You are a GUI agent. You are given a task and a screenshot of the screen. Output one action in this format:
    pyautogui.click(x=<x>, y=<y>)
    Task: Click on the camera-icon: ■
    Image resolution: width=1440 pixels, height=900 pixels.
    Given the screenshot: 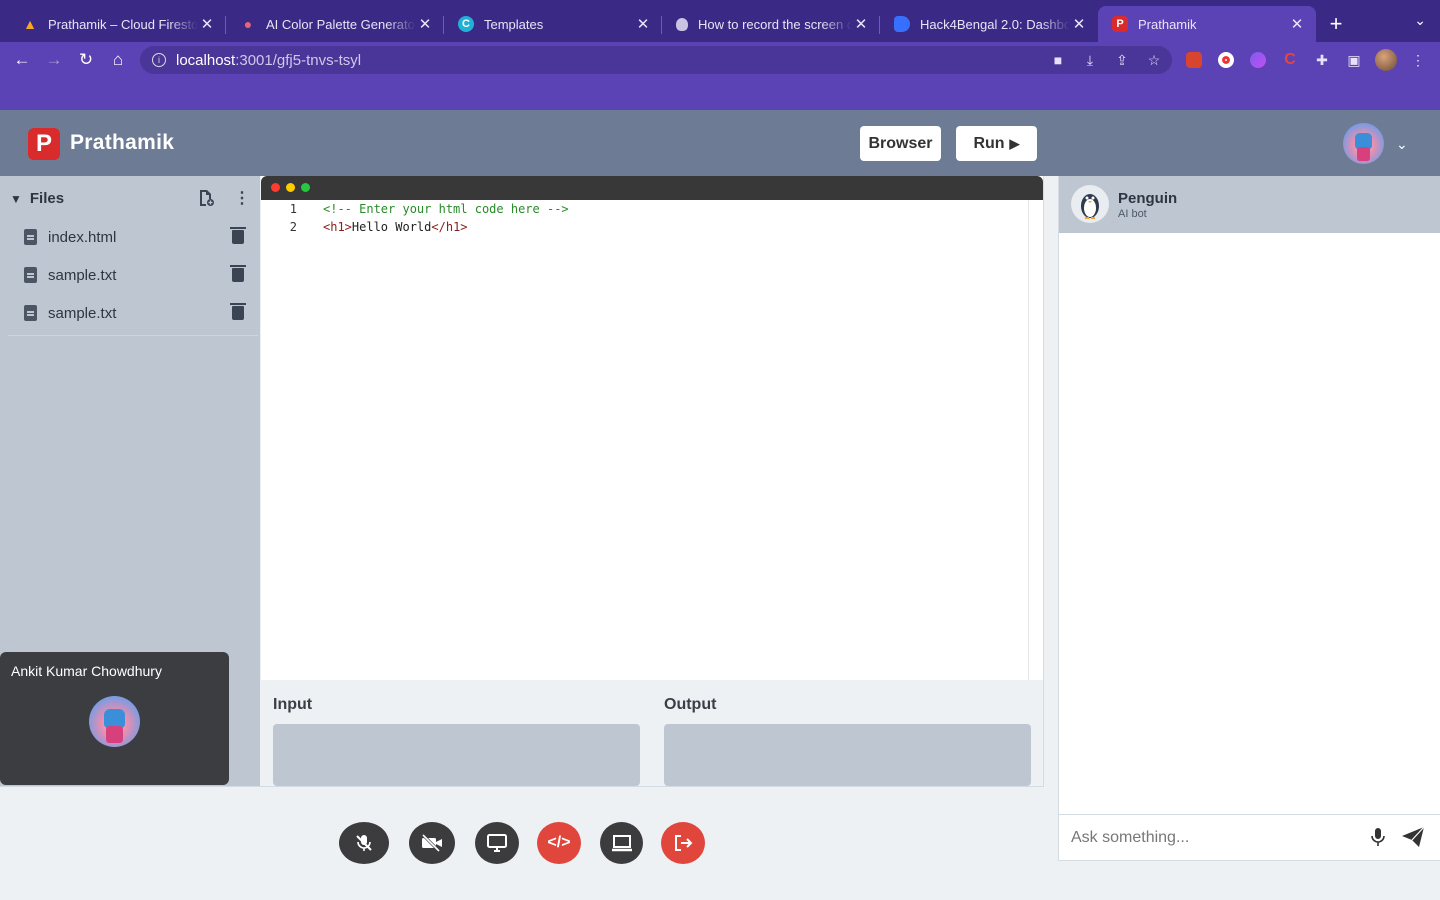 What is the action you would take?
    pyautogui.click(x=1058, y=60)
    